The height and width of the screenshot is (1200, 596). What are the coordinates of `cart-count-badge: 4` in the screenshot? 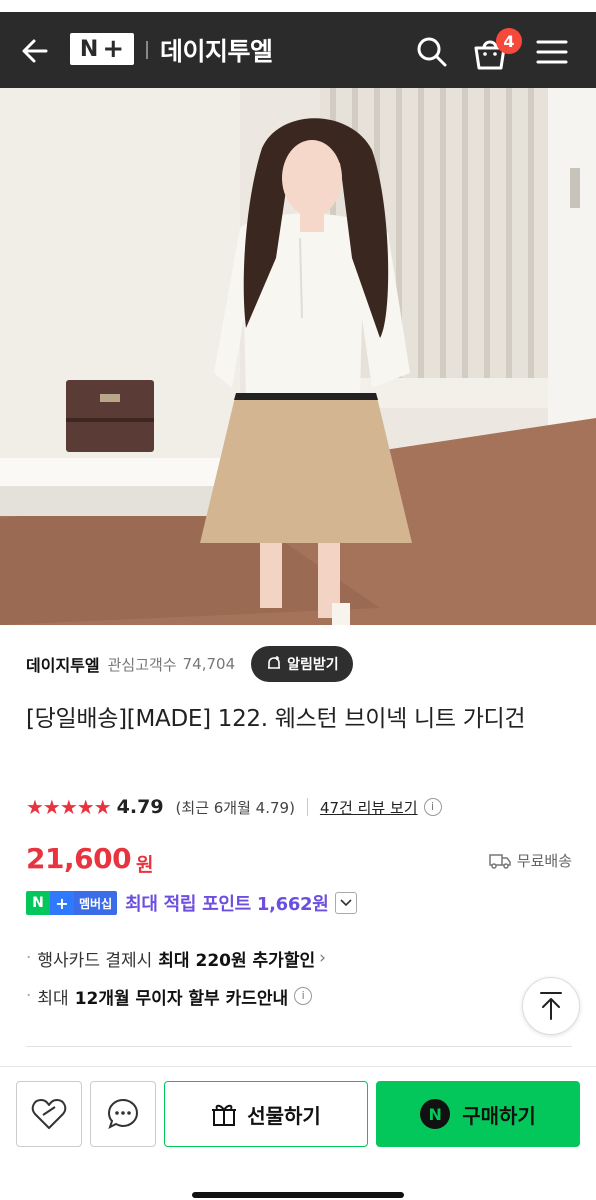 It's located at (509, 41).